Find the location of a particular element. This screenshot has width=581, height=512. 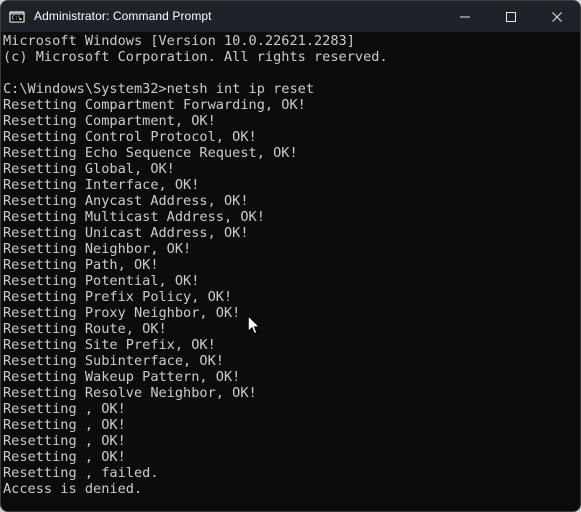

maximize-icon is located at coordinates (511, 17).